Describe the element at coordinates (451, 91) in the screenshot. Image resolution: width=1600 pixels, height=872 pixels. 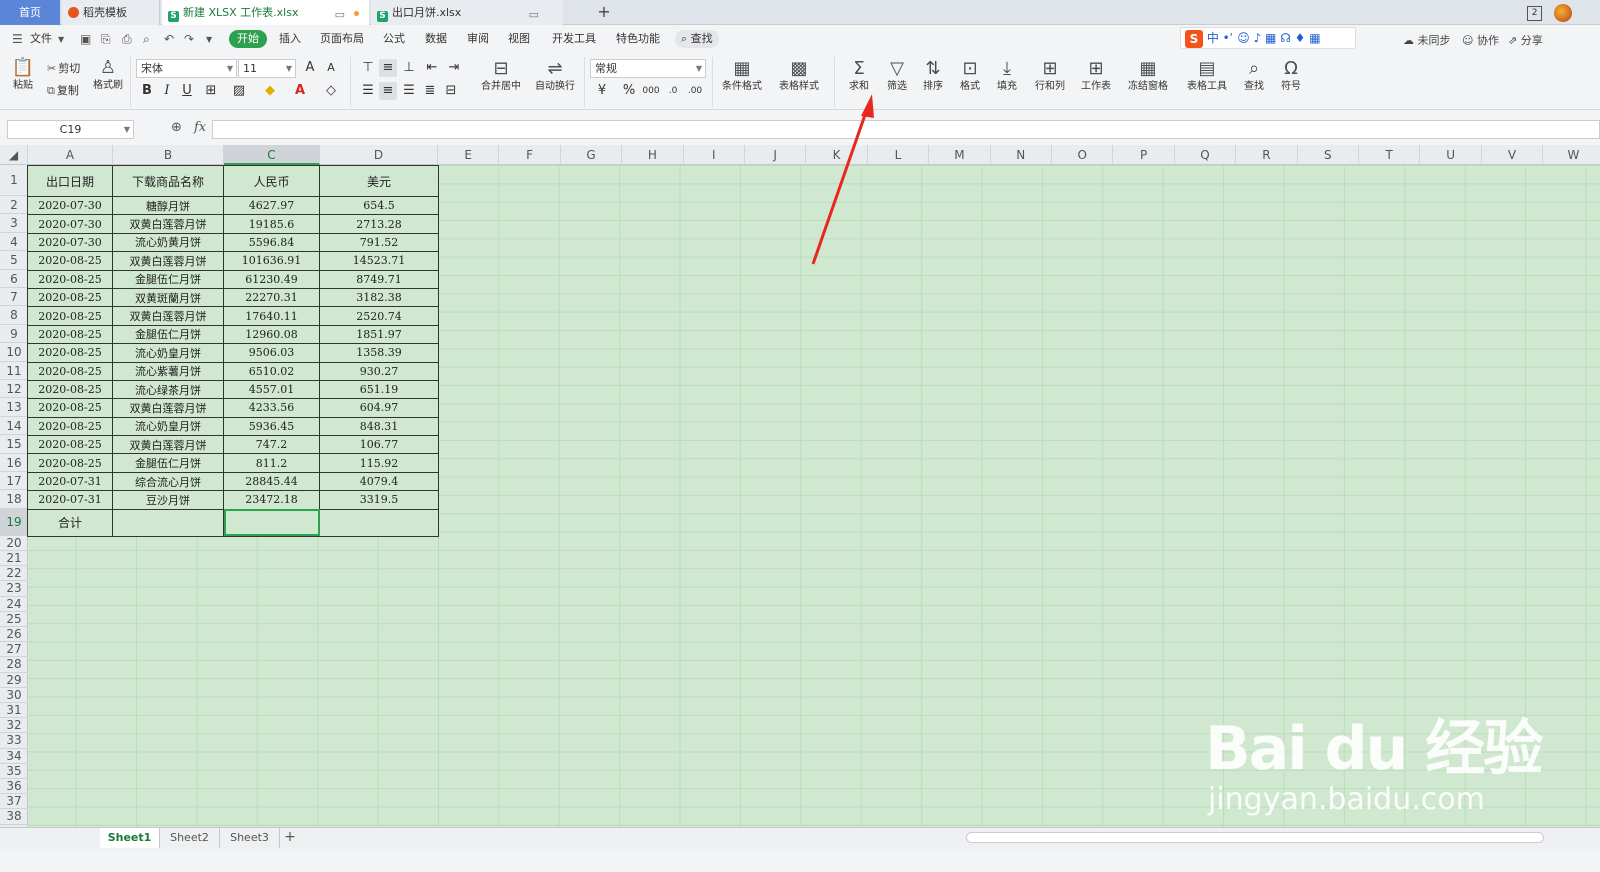
I see `distributed-icon: ⊟` at that location.